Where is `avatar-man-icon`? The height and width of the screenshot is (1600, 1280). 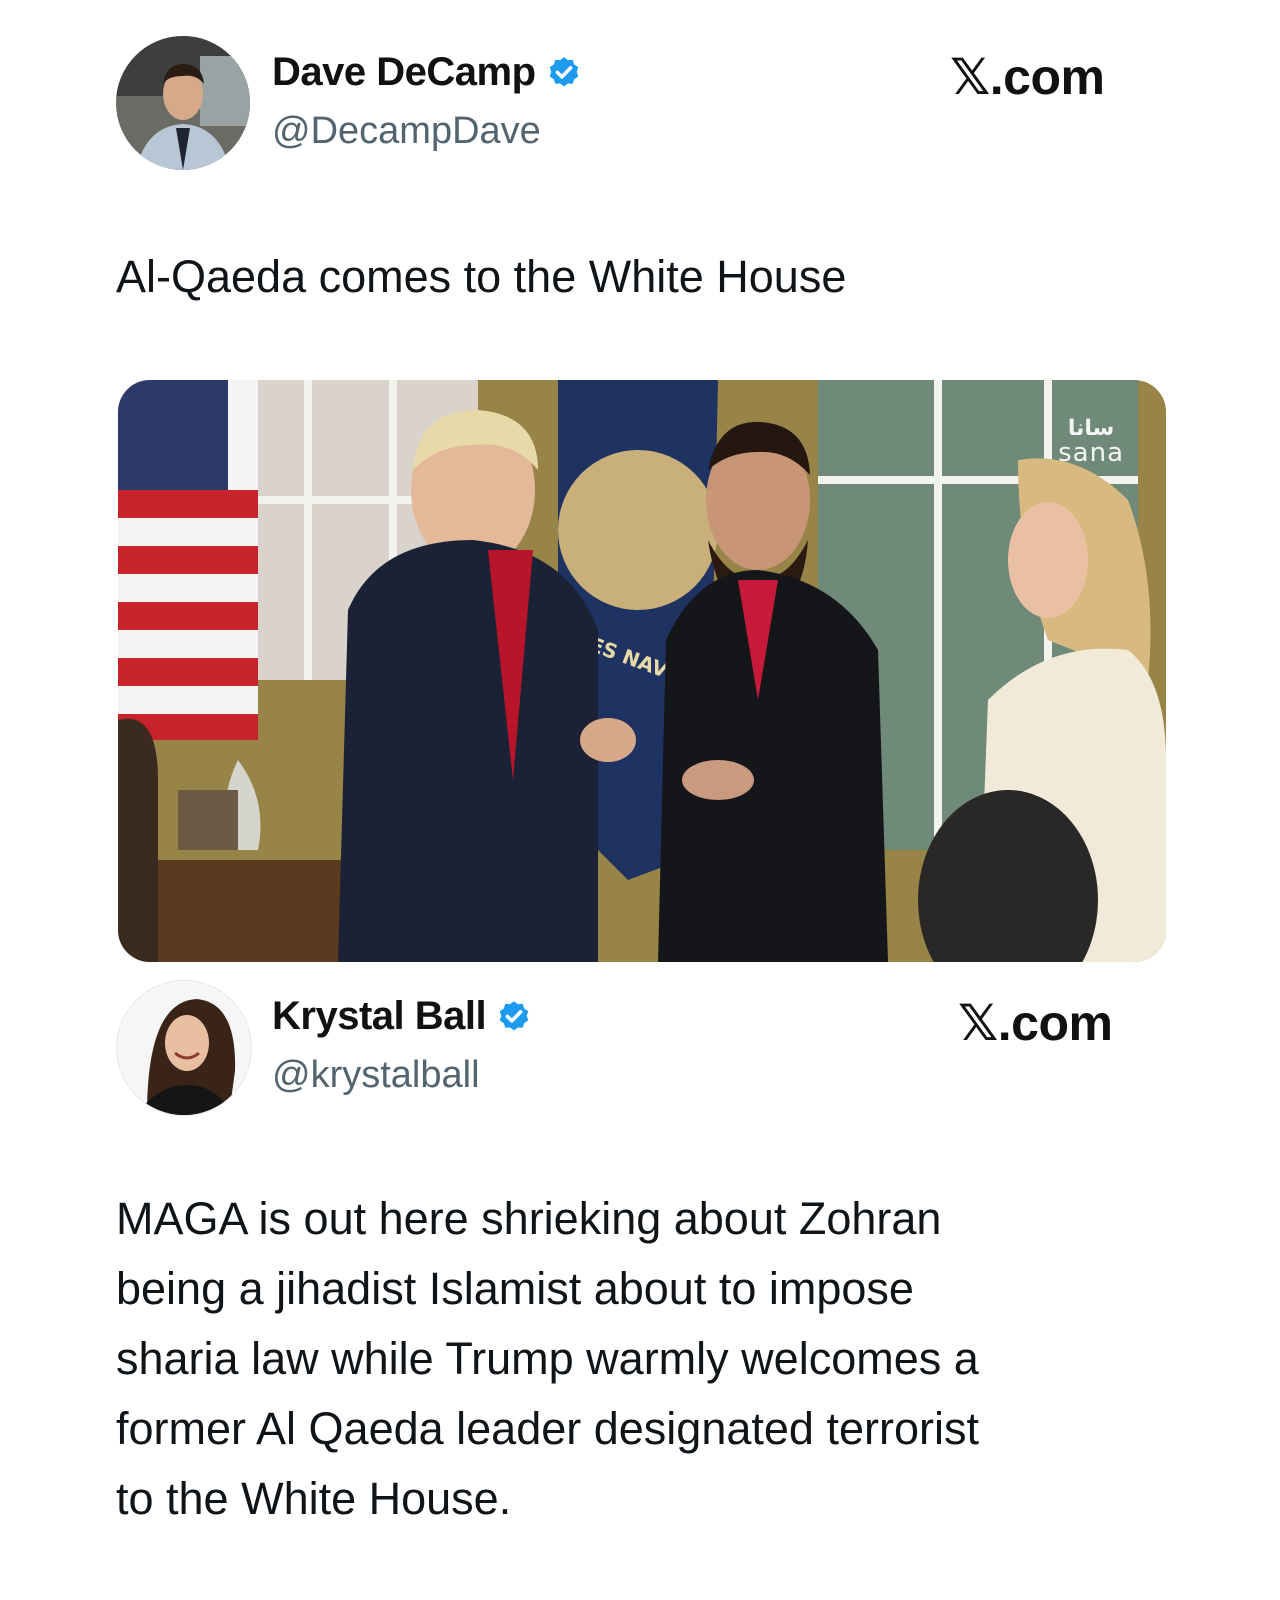
avatar-man-icon is located at coordinates (183, 103).